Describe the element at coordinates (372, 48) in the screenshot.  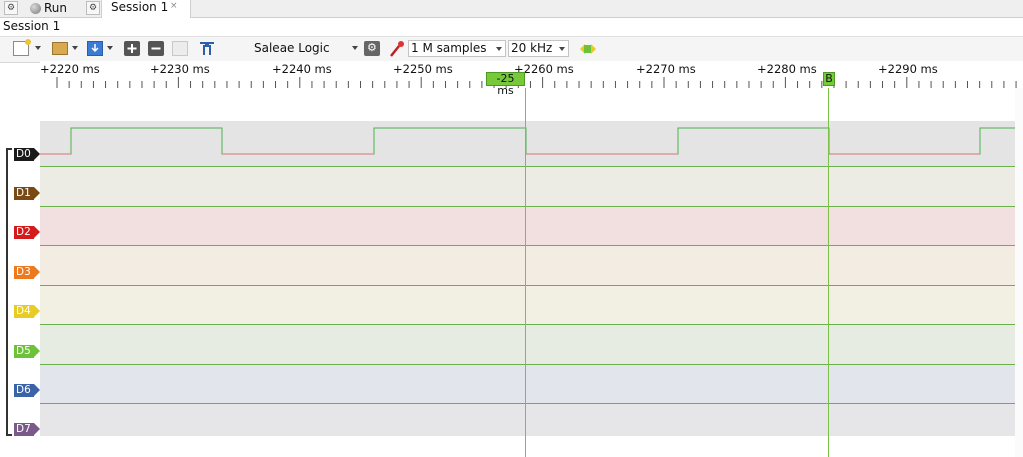
I see `device-settings-gear-icon: ⚙` at that location.